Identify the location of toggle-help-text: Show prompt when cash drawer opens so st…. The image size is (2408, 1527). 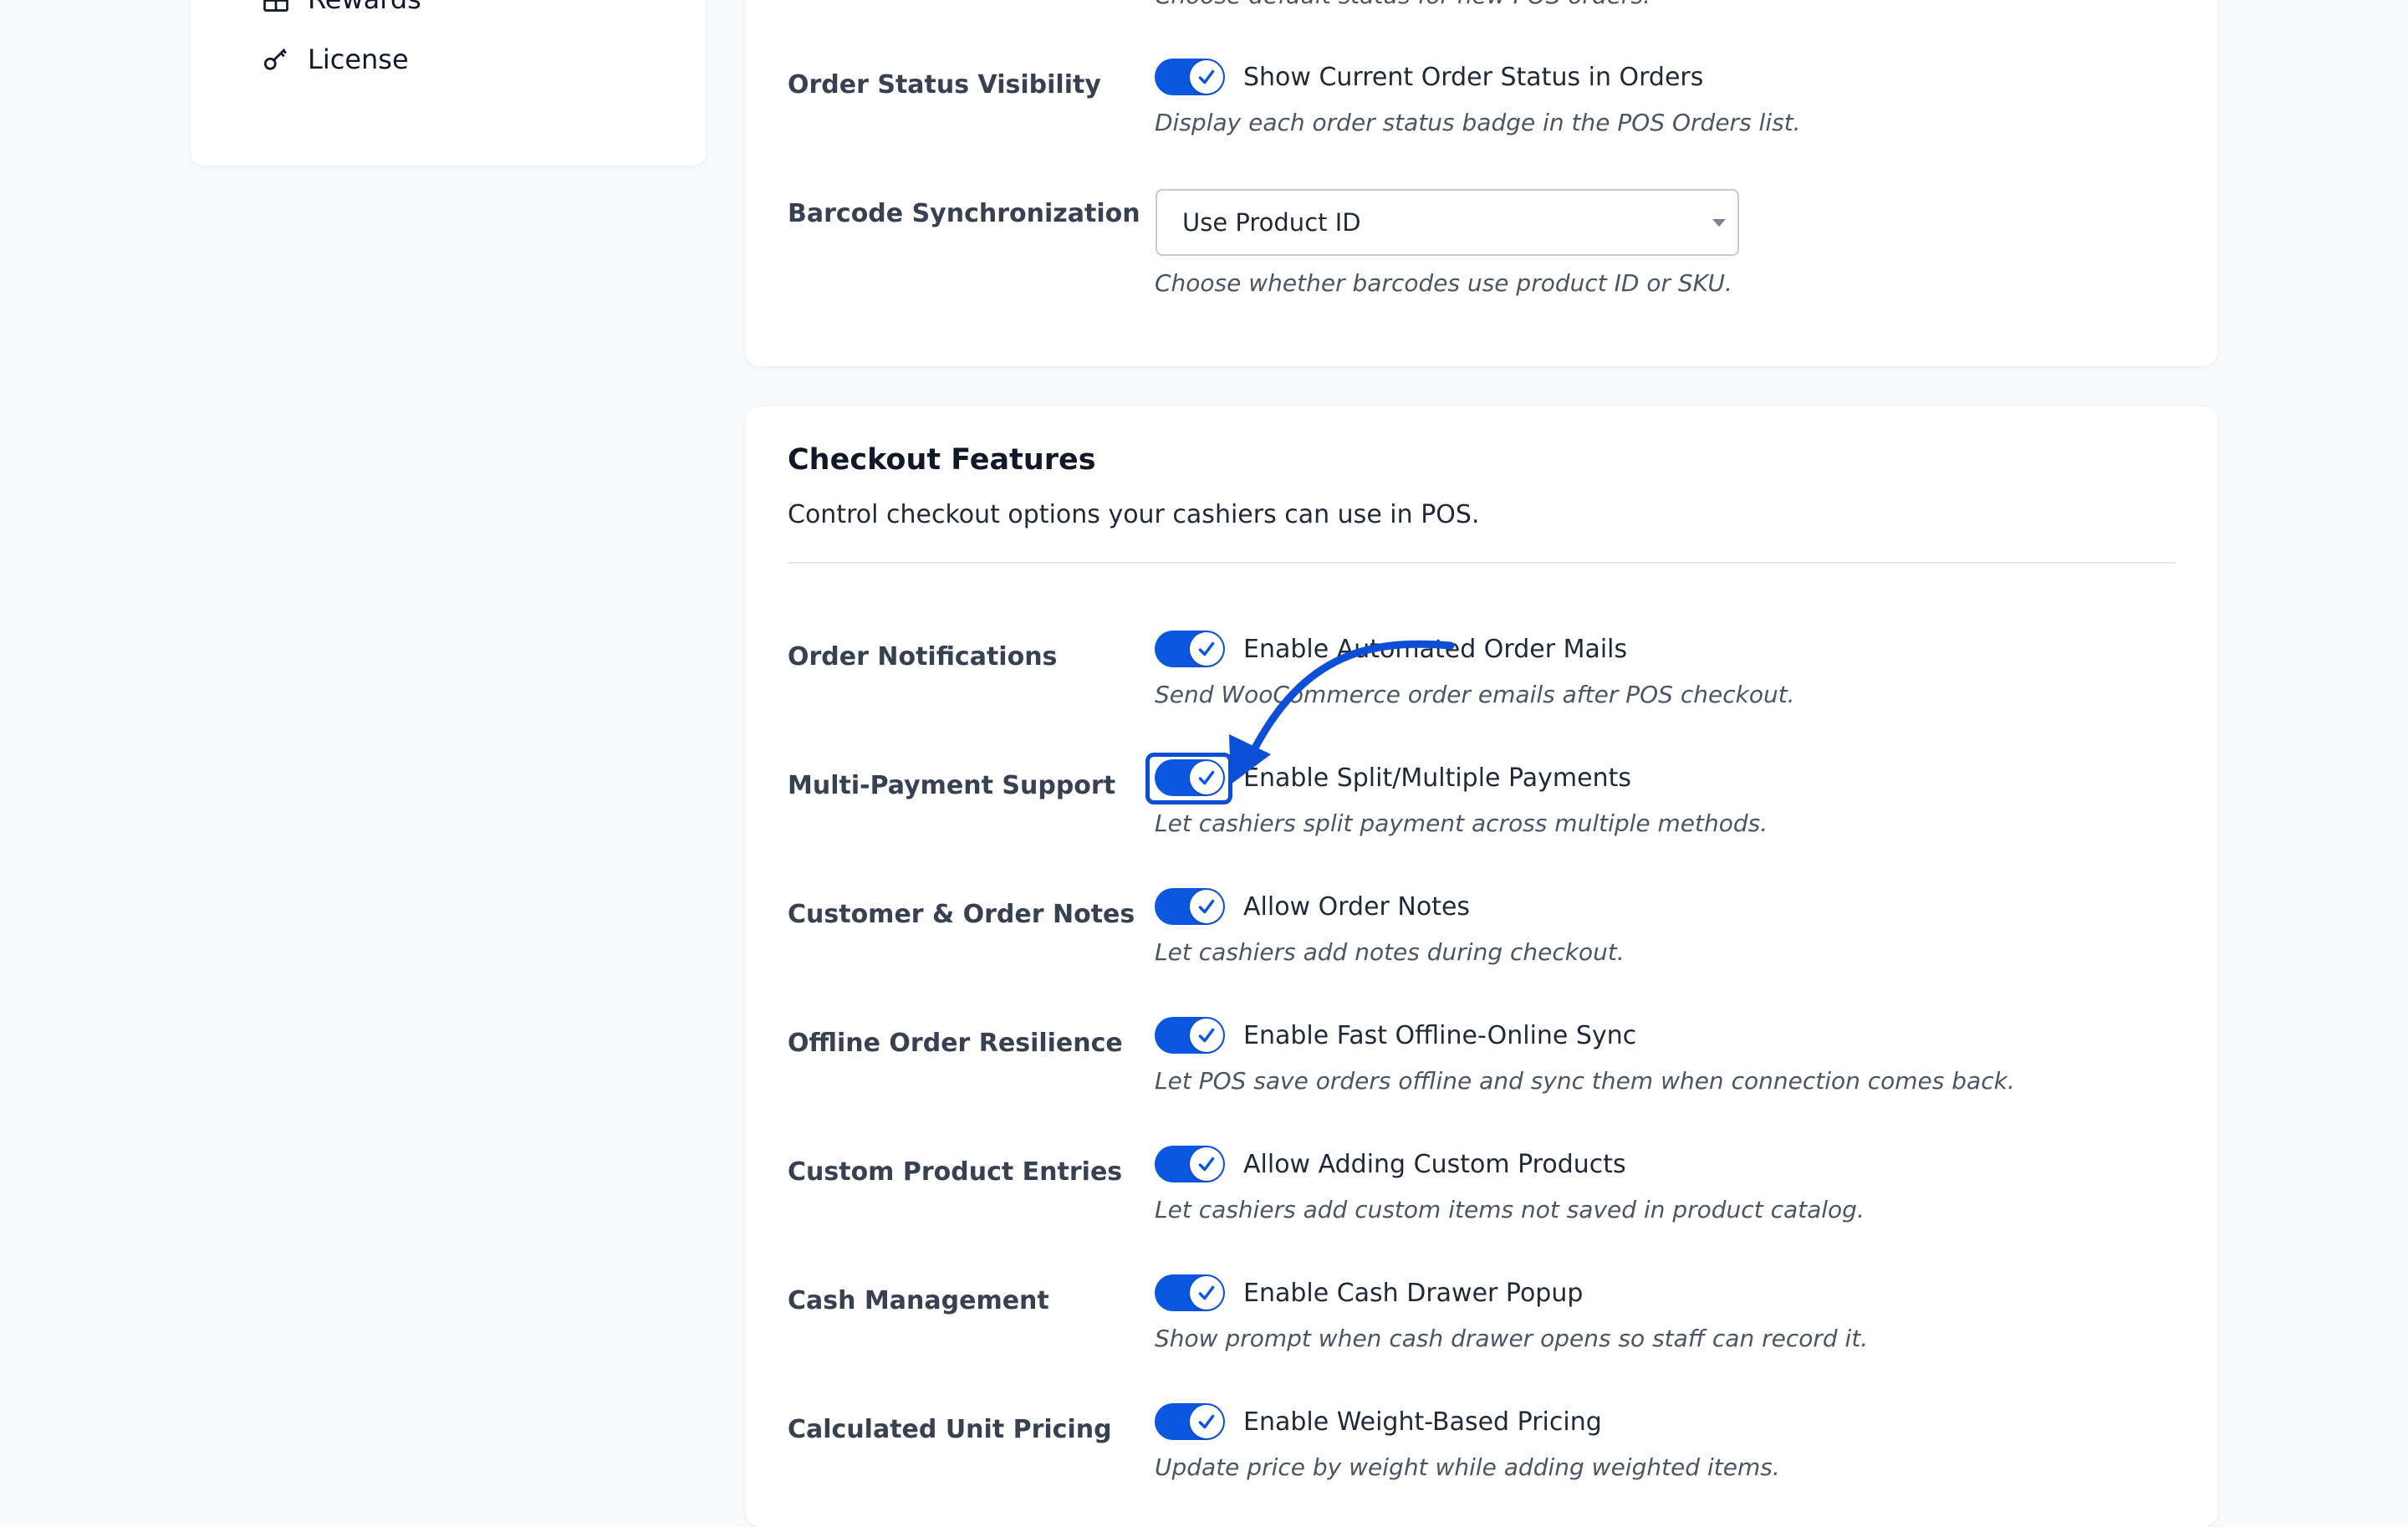
(1512, 1339).